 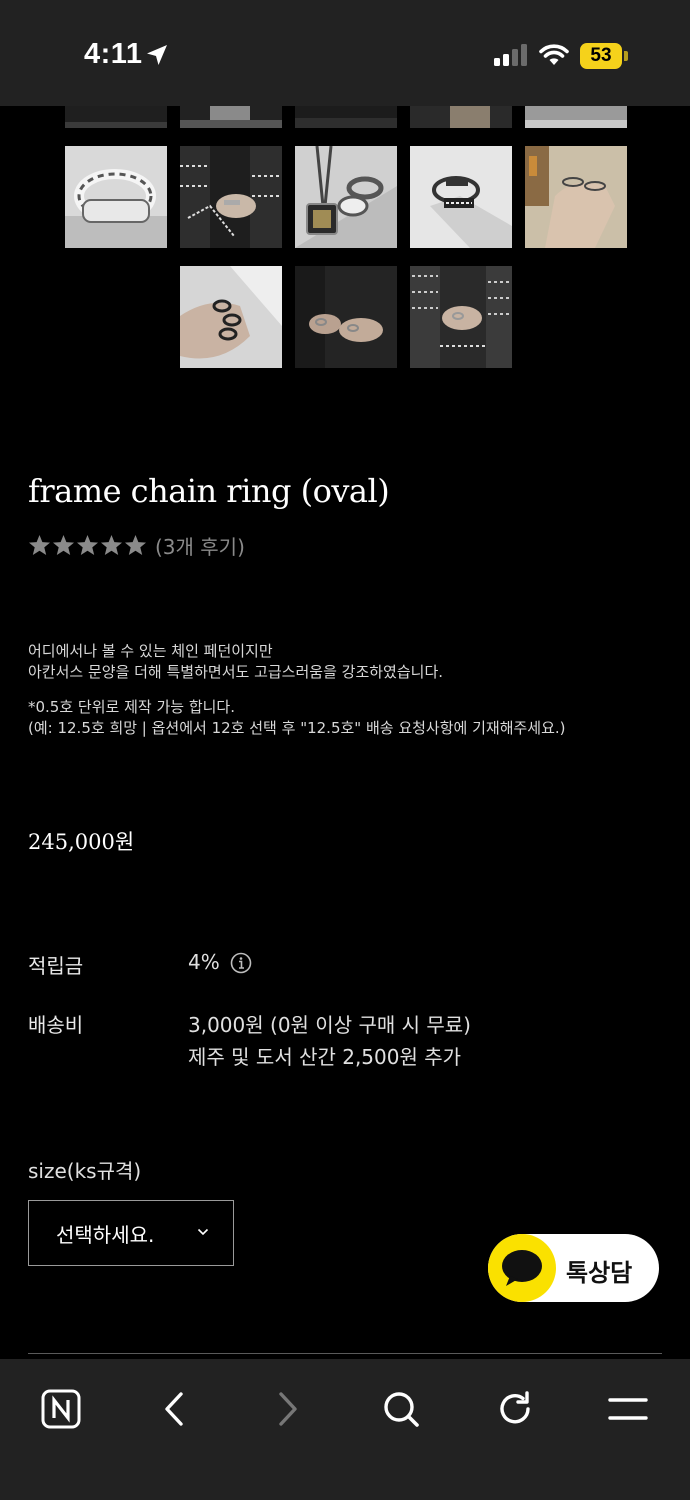 I want to click on forward-button, so click(x=288, y=1409).